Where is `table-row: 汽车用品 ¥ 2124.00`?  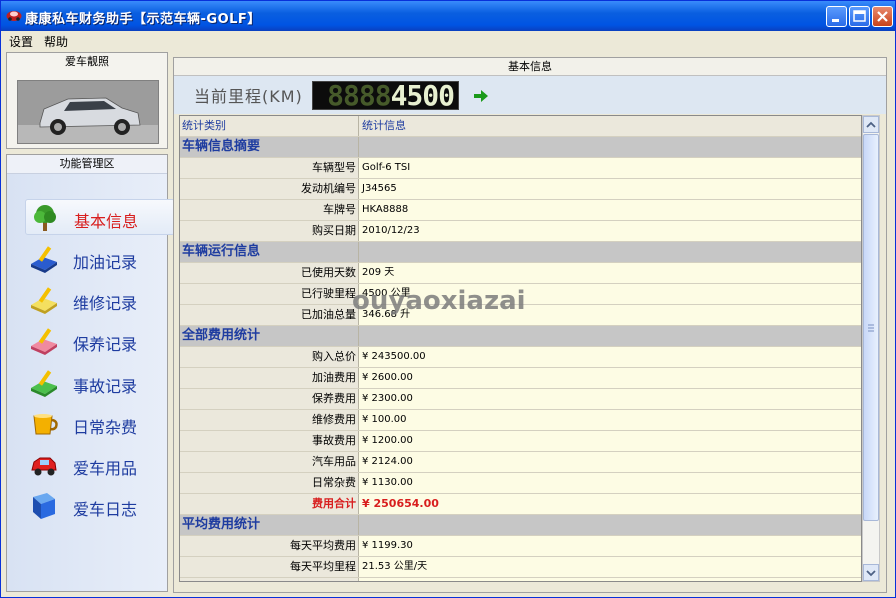
table-row: 汽车用品 ¥ 2124.00 is located at coordinates (520, 462).